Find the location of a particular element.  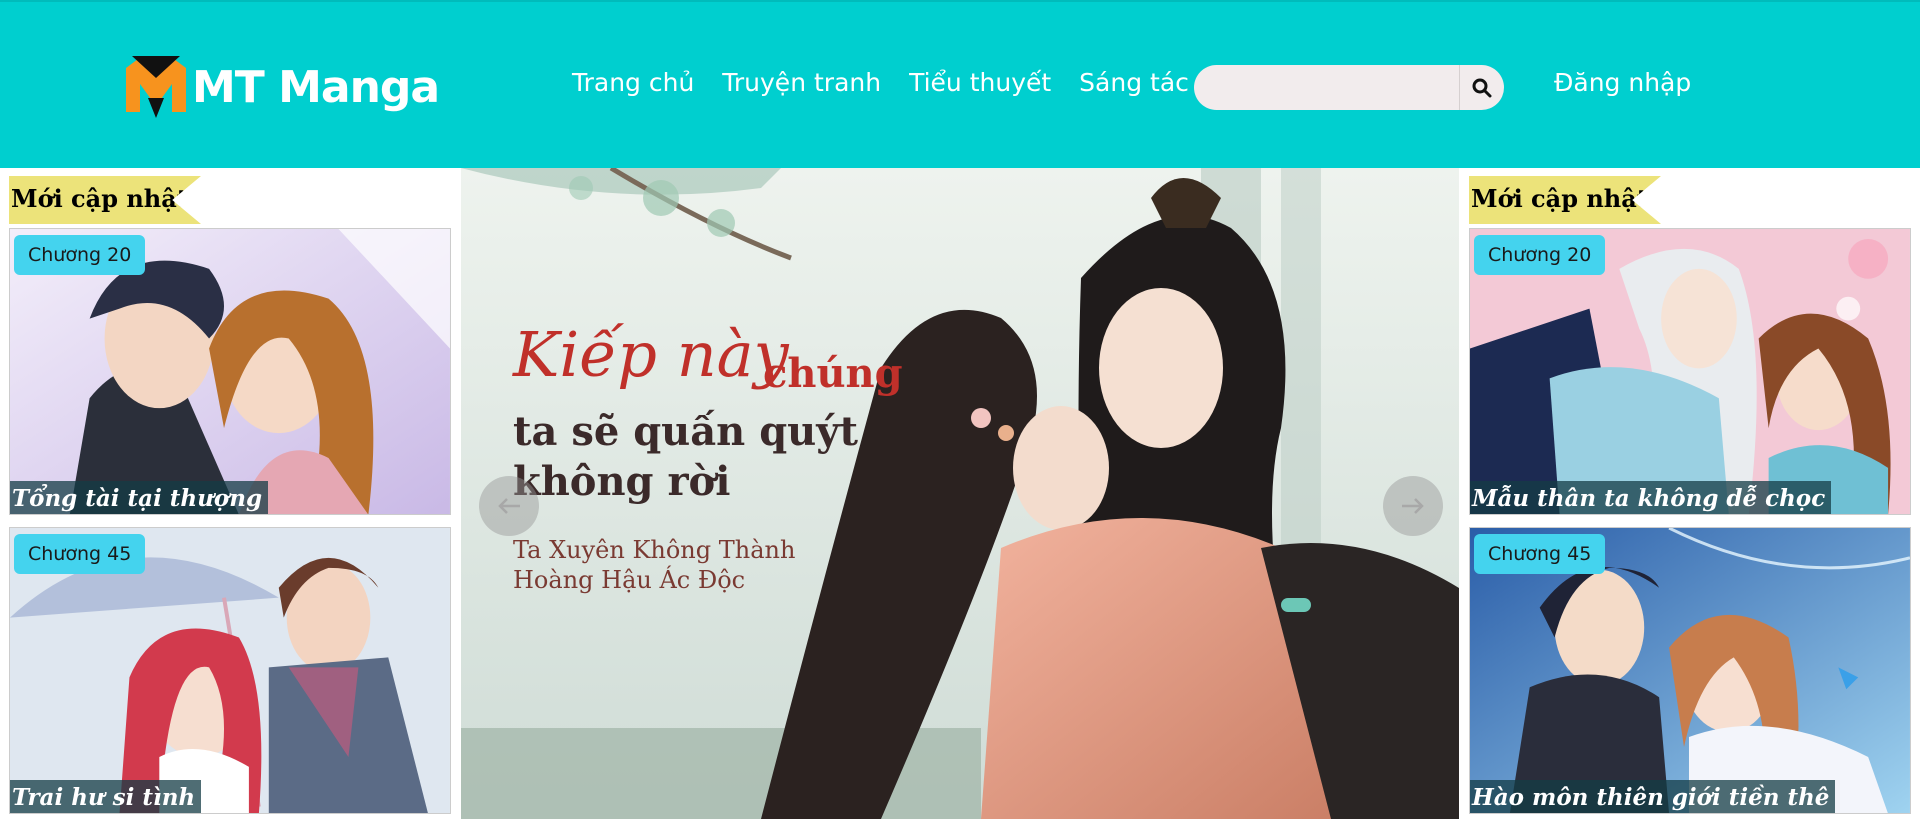

manga-title: Trai hư si tình is located at coordinates (106, 796).